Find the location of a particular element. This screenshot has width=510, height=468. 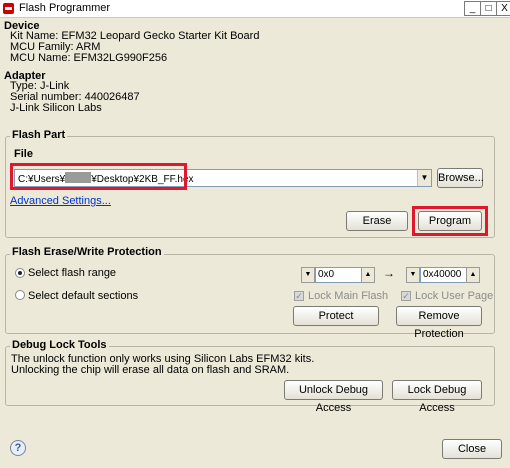

lock-user-label: Lock User Page is located at coordinates (454, 296).